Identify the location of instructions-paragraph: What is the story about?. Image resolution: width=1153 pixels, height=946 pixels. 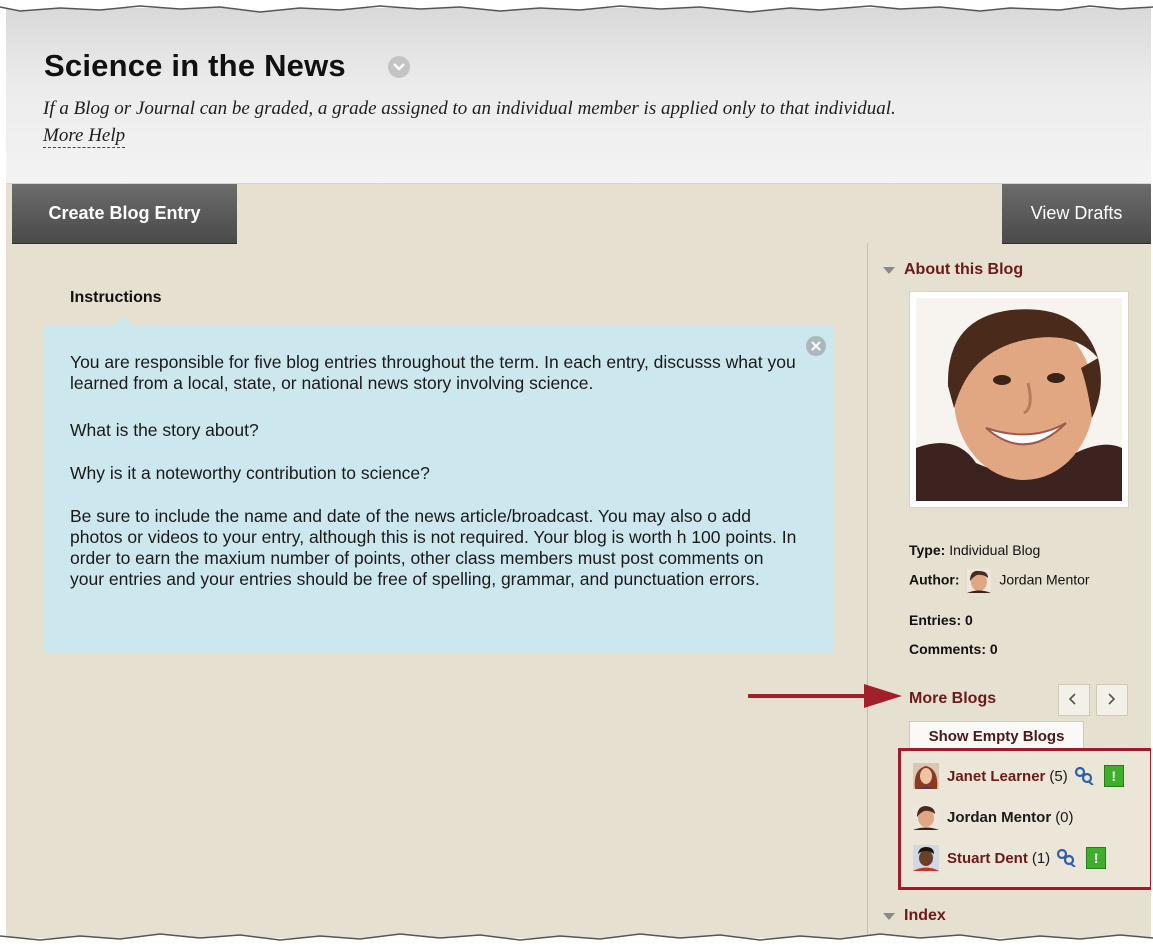
(164, 430).